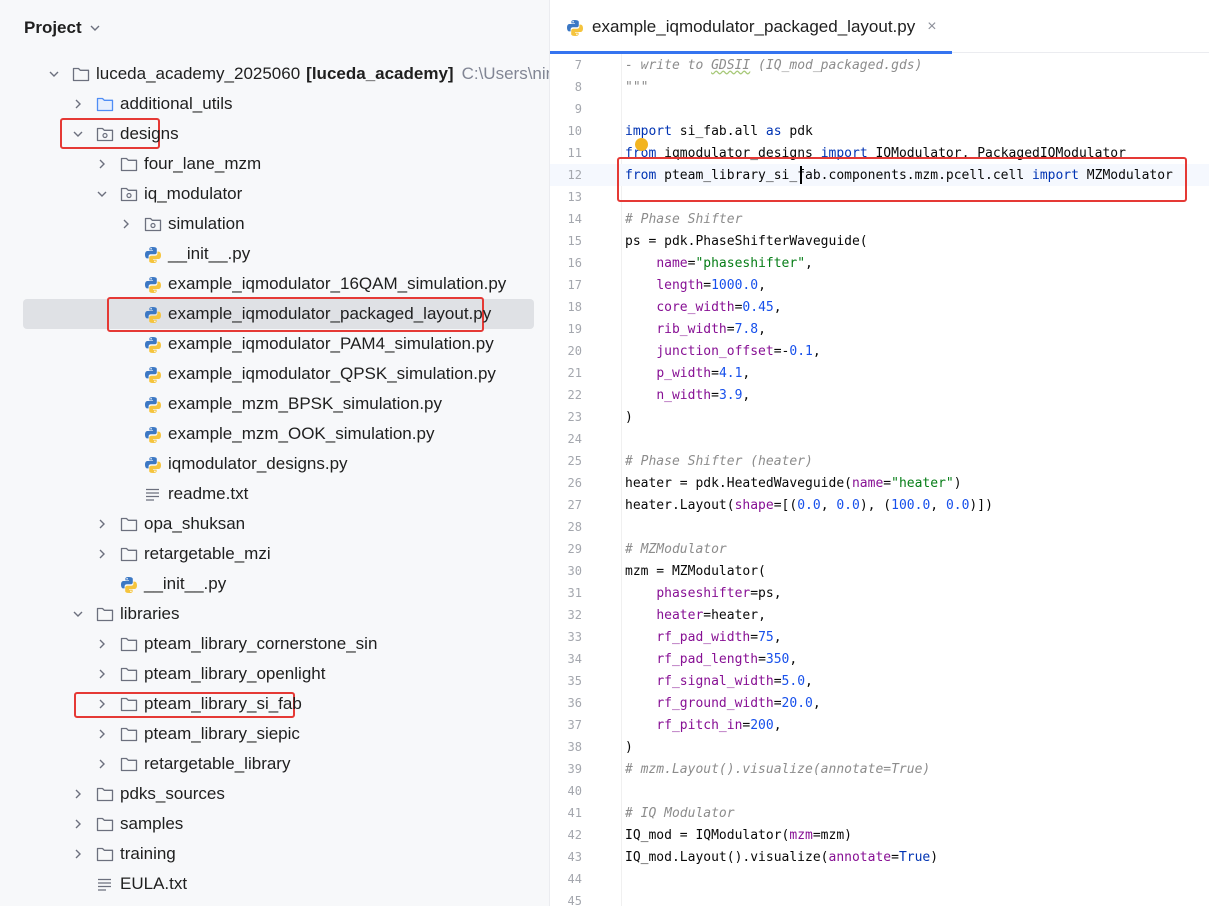  I want to click on code-line: 13, so click(879, 197).